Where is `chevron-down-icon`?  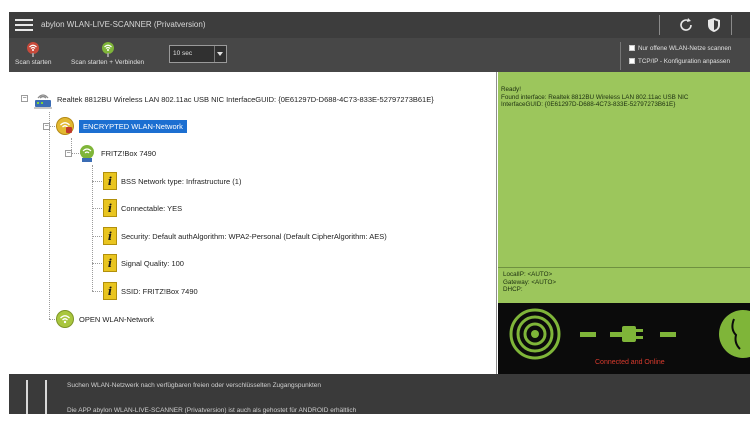
chevron-down-icon is located at coordinates (220, 54).